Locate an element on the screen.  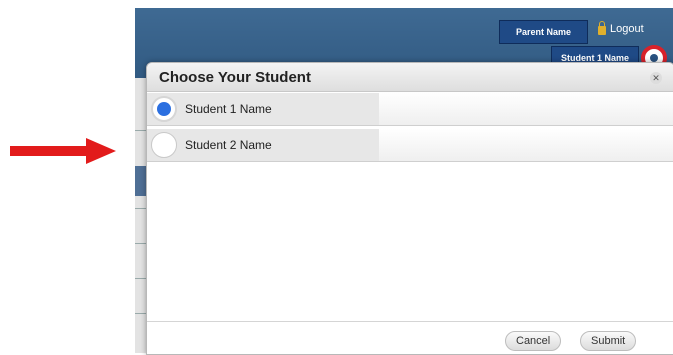
student-option-label: Student 1 Name is located at coordinates (228, 109).